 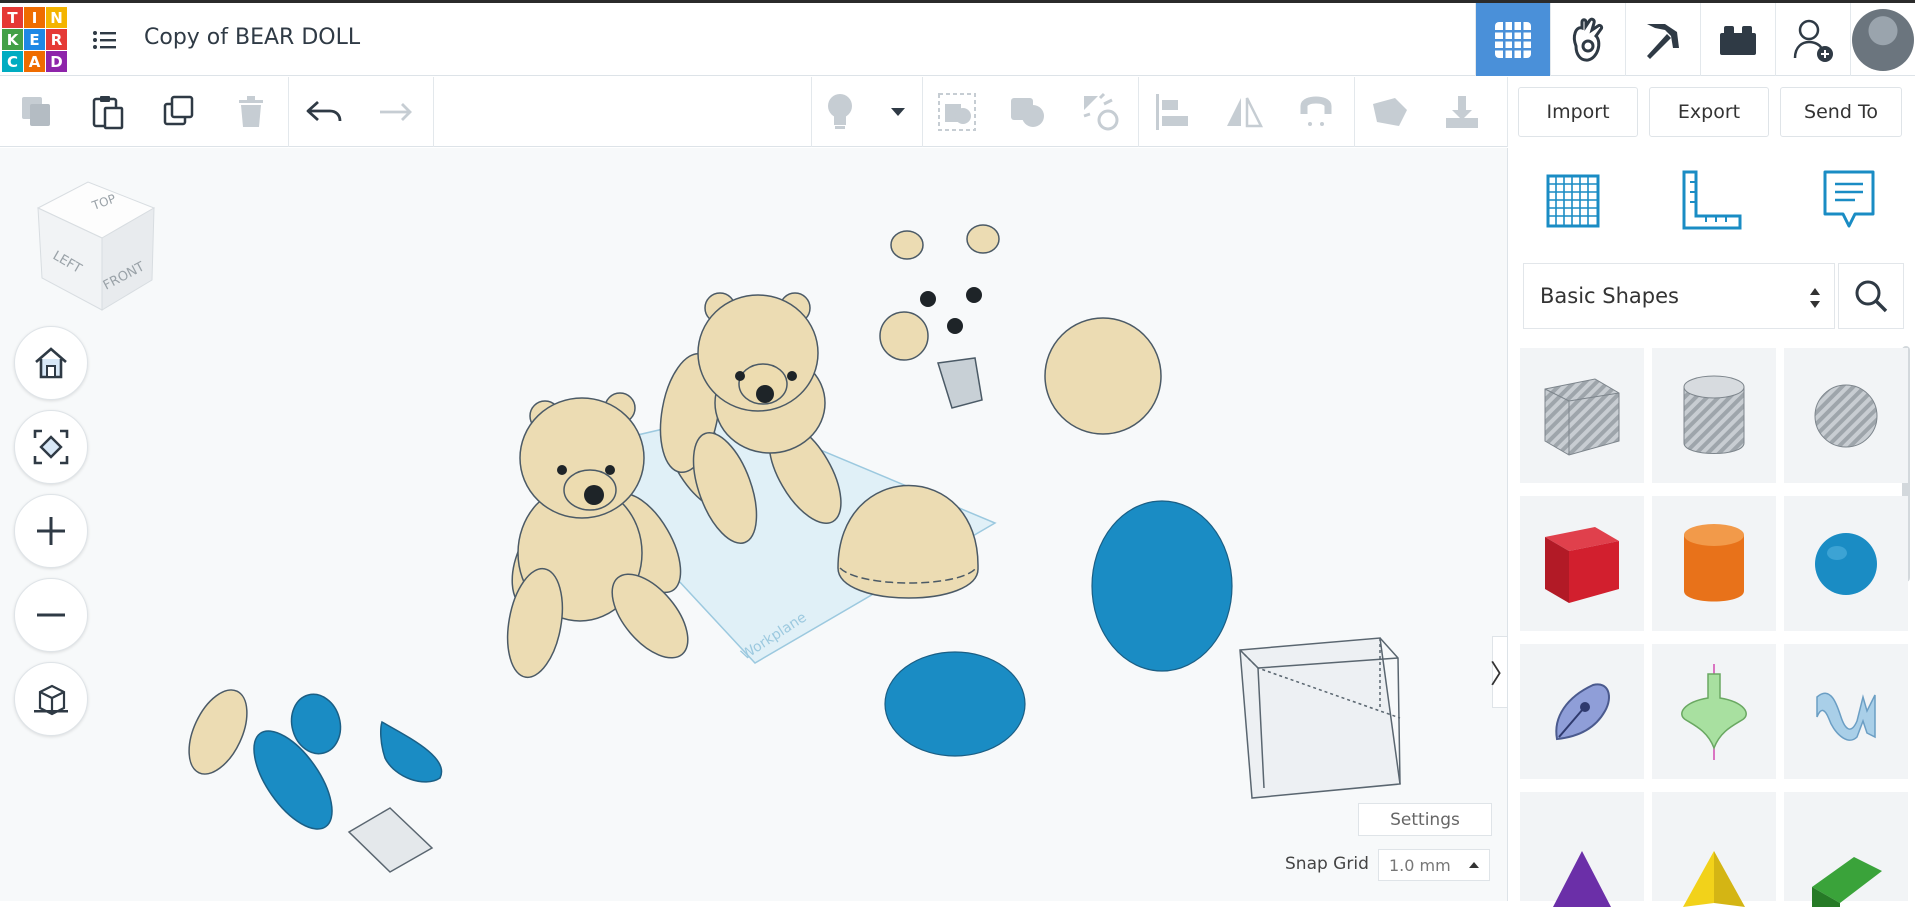 What do you see at coordinates (1162, 586) in the screenshot?
I see `blue-egg-large` at bounding box center [1162, 586].